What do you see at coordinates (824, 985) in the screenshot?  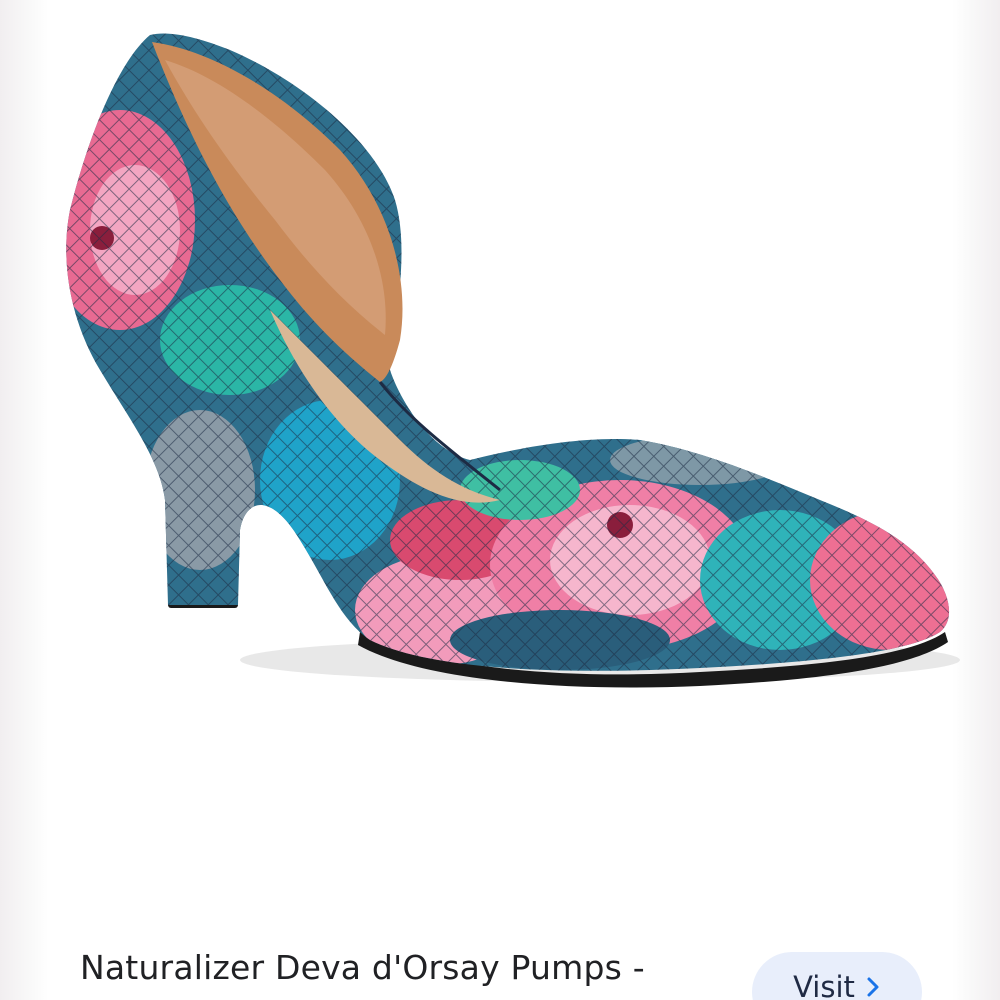 I see `visit-button-label: Visit` at bounding box center [824, 985].